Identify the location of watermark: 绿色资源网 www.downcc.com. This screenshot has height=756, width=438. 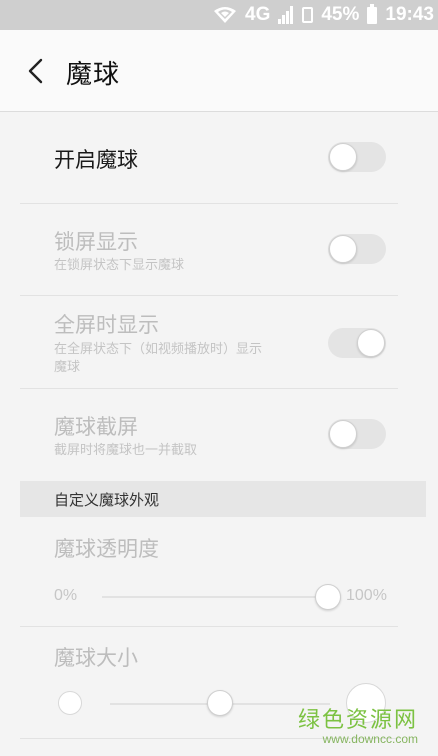
(358, 724).